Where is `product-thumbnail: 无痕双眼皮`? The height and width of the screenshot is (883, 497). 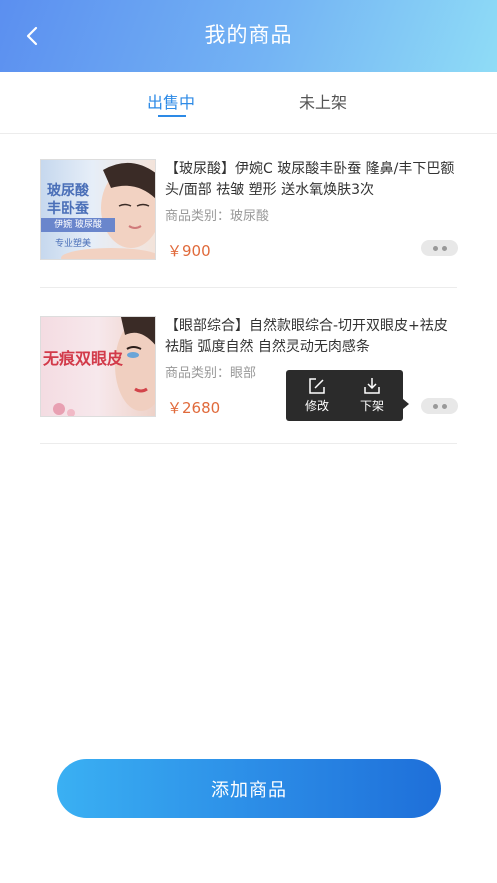 product-thumbnail: 无痕双眼皮 is located at coordinates (98, 366).